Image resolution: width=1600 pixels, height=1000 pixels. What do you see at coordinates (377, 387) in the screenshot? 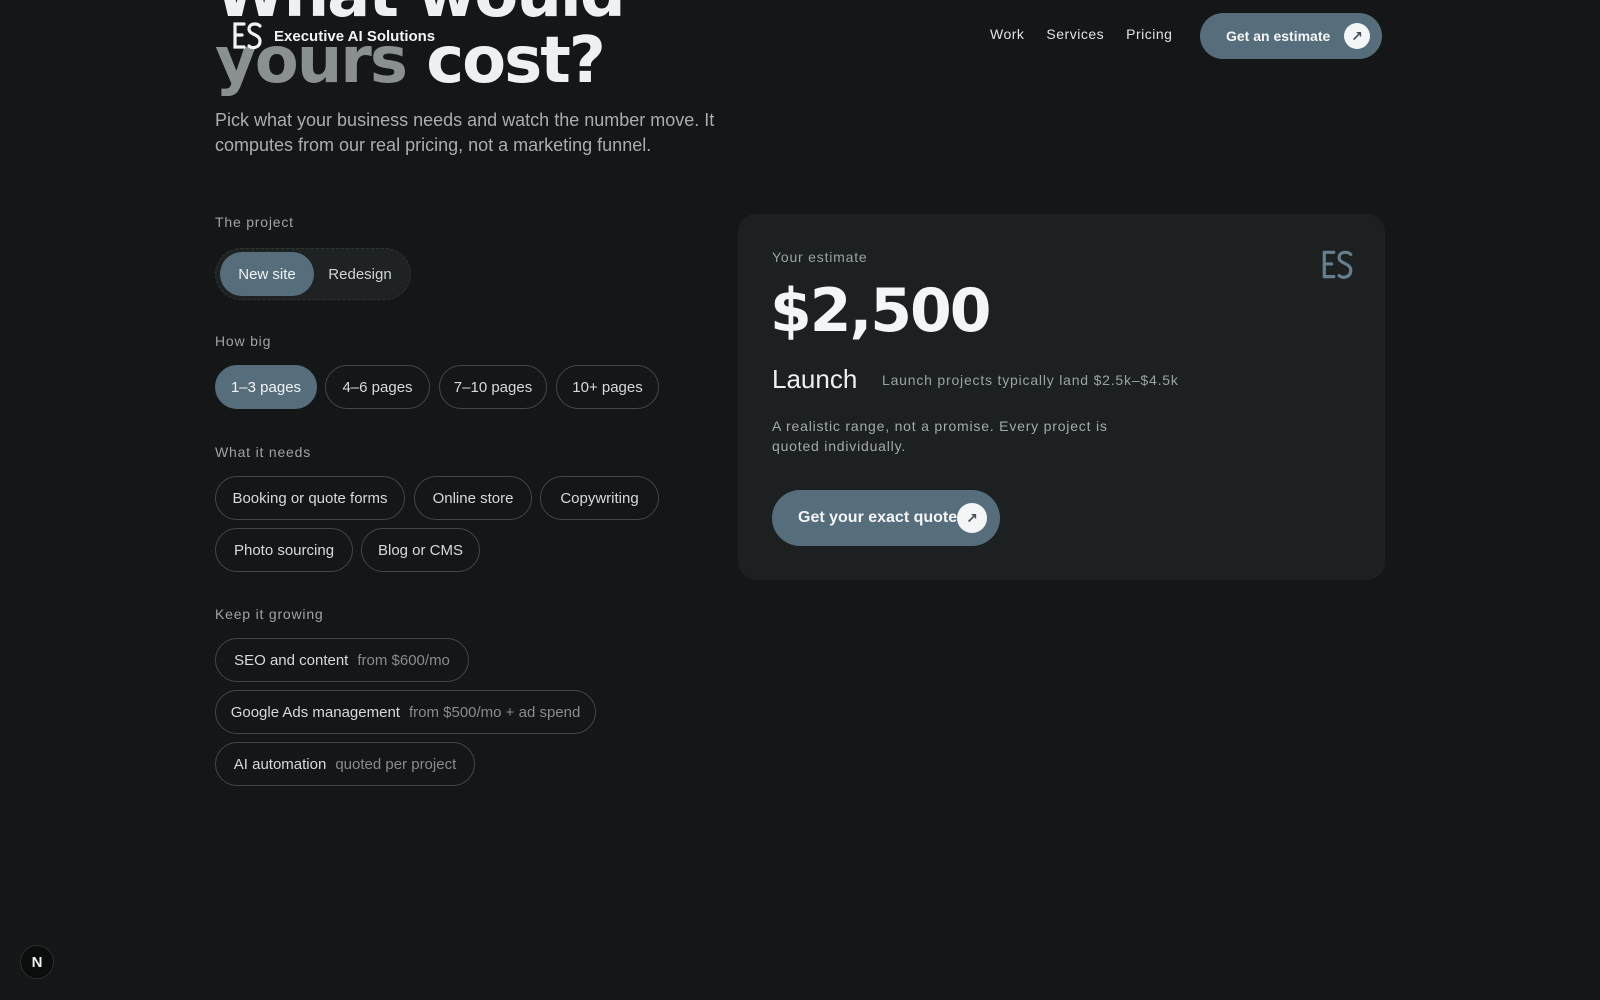
I see `size-option-4-6: 4–6 pages` at bounding box center [377, 387].